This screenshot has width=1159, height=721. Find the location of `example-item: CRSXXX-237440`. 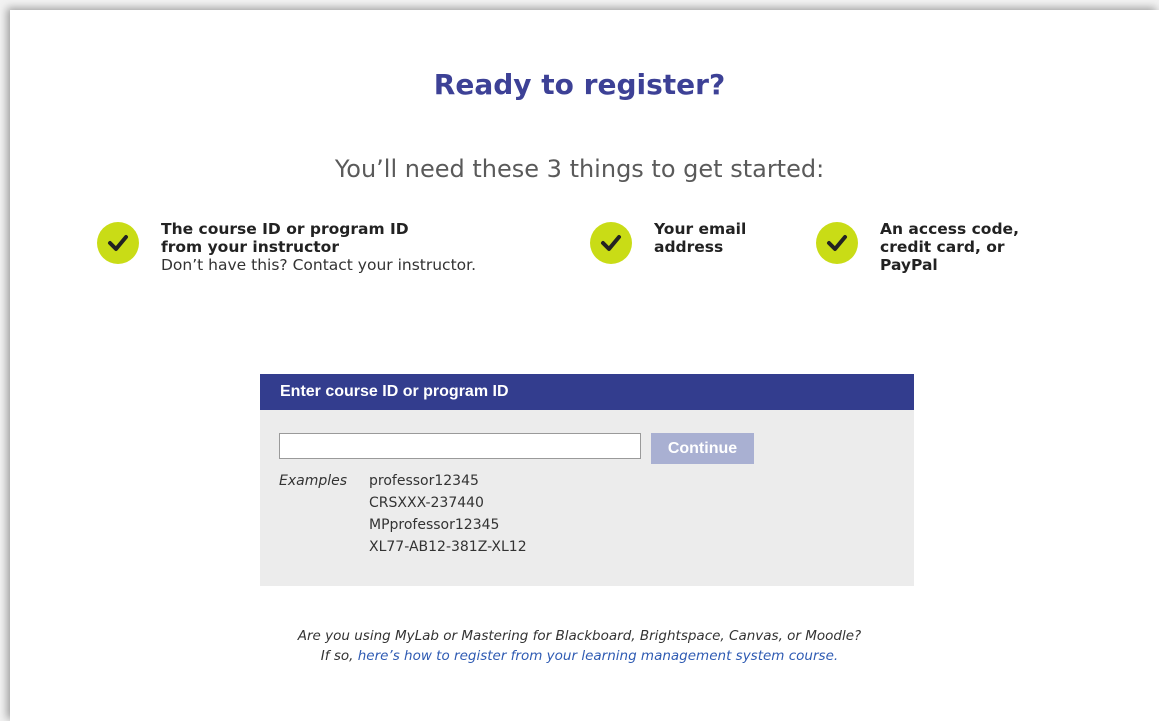

example-item: CRSXXX-237440 is located at coordinates (426, 503).